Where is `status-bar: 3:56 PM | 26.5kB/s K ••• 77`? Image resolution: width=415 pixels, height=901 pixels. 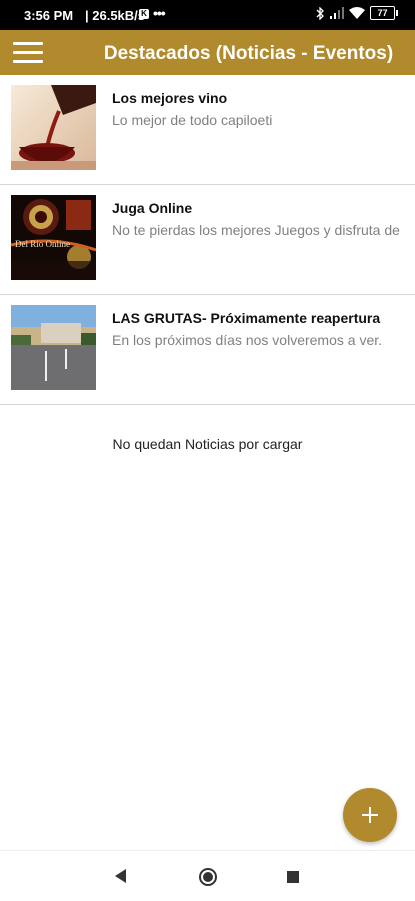 status-bar: 3:56 PM | 26.5kB/s K ••• 77 is located at coordinates (207, 15).